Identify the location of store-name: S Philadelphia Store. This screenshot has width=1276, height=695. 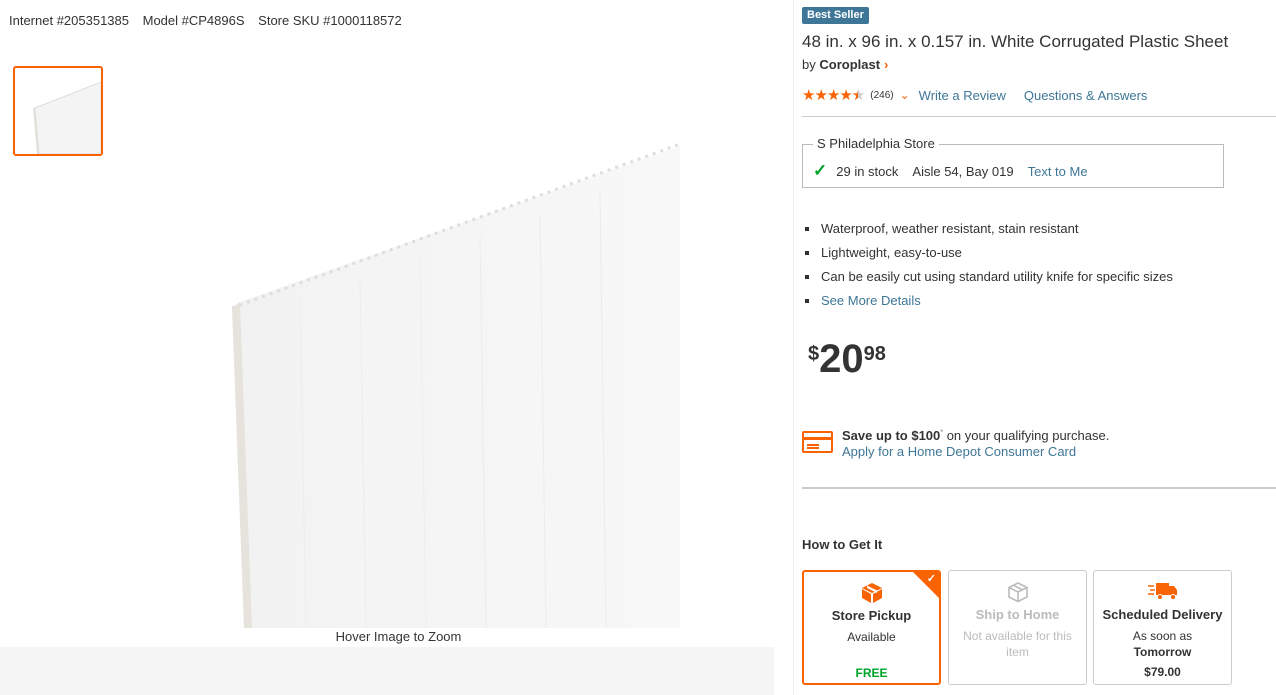
(876, 143).